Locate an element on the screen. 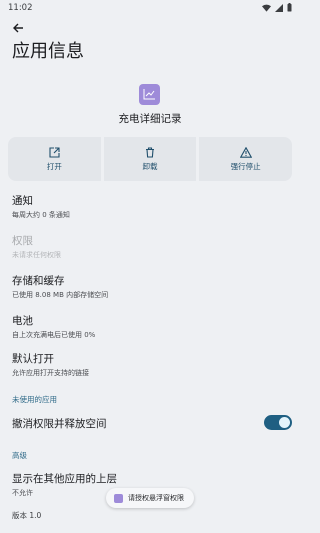  open-by-default-item: 默认打开 允许应用打开支持的链接 is located at coordinates (50, 364).